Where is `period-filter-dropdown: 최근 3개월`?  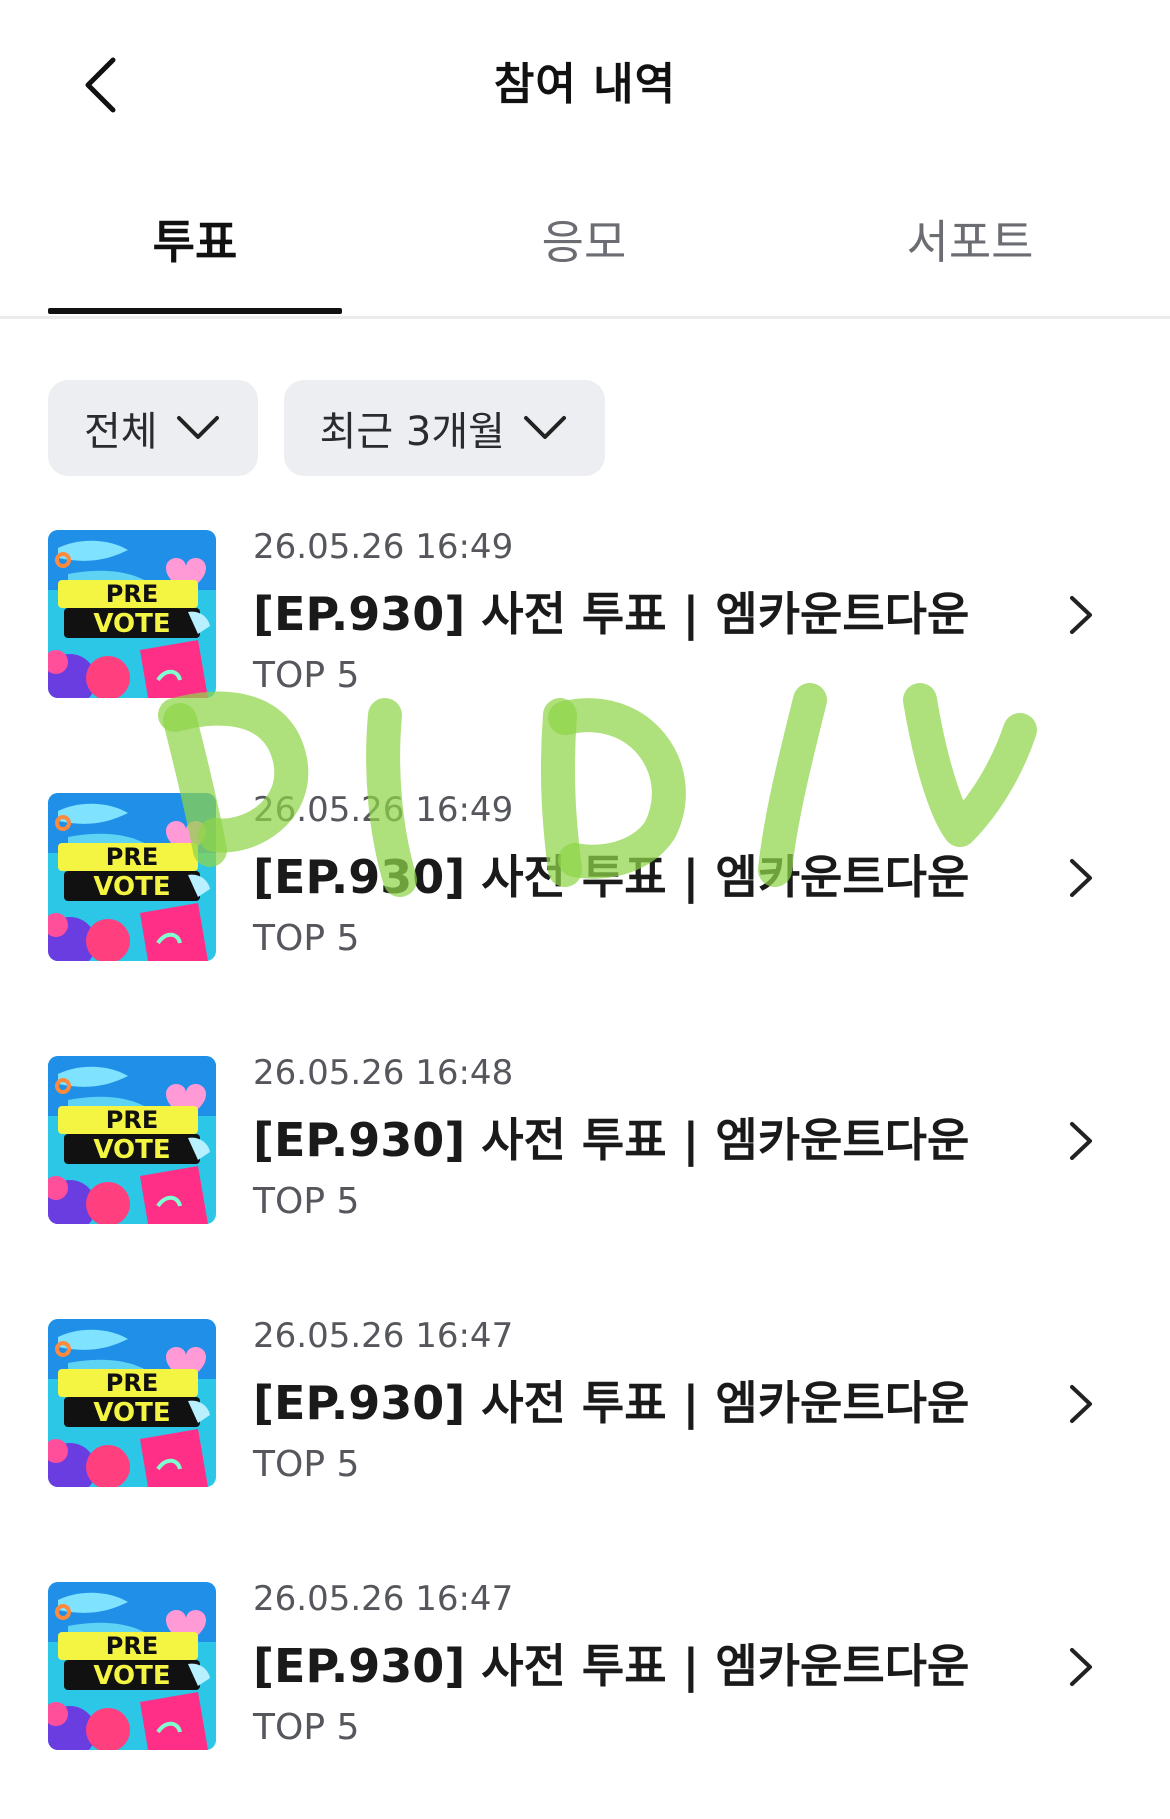
period-filter-dropdown: 최근 3개월 is located at coordinates (444, 428).